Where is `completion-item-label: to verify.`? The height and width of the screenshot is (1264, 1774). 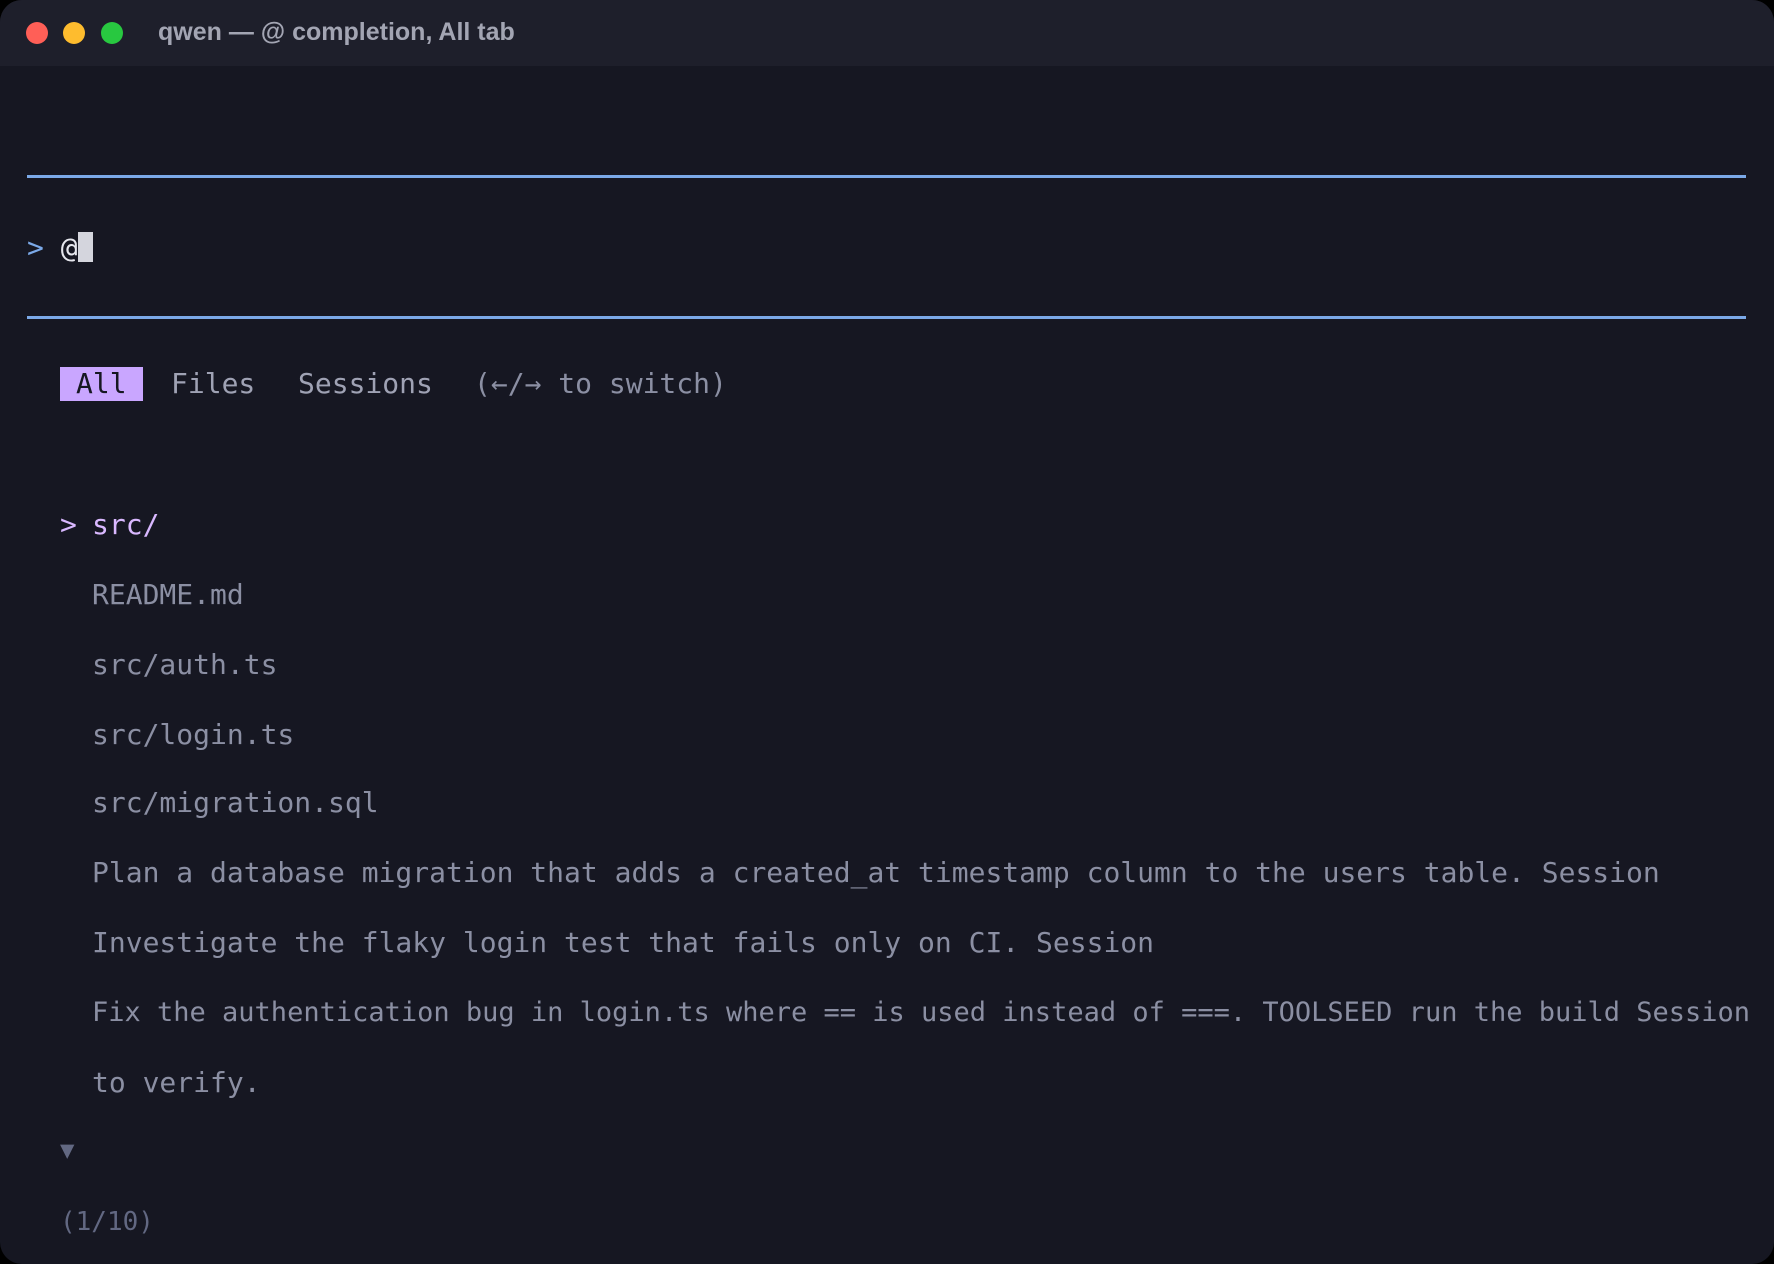
completion-item-label: to verify. is located at coordinates (176, 1082).